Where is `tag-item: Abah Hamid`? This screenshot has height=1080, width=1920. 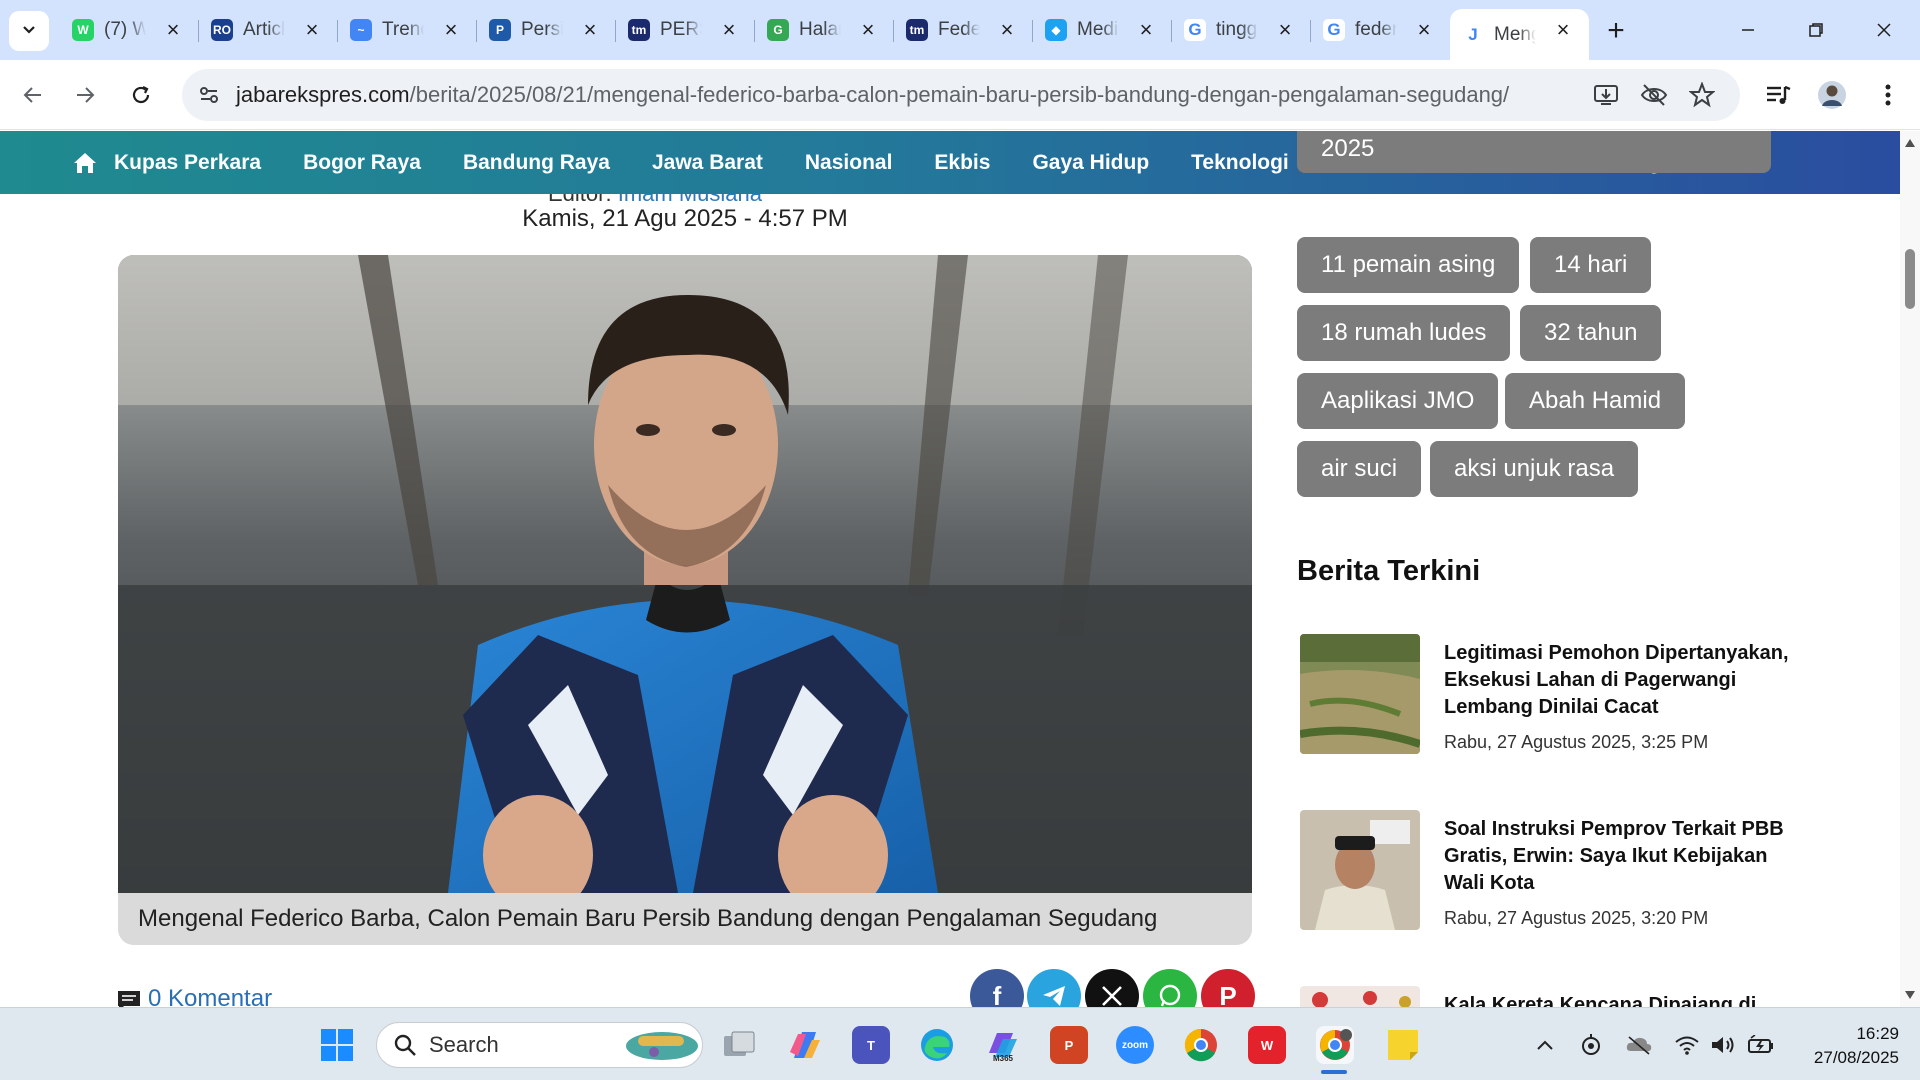
tag-item: Abah Hamid is located at coordinates (1595, 401).